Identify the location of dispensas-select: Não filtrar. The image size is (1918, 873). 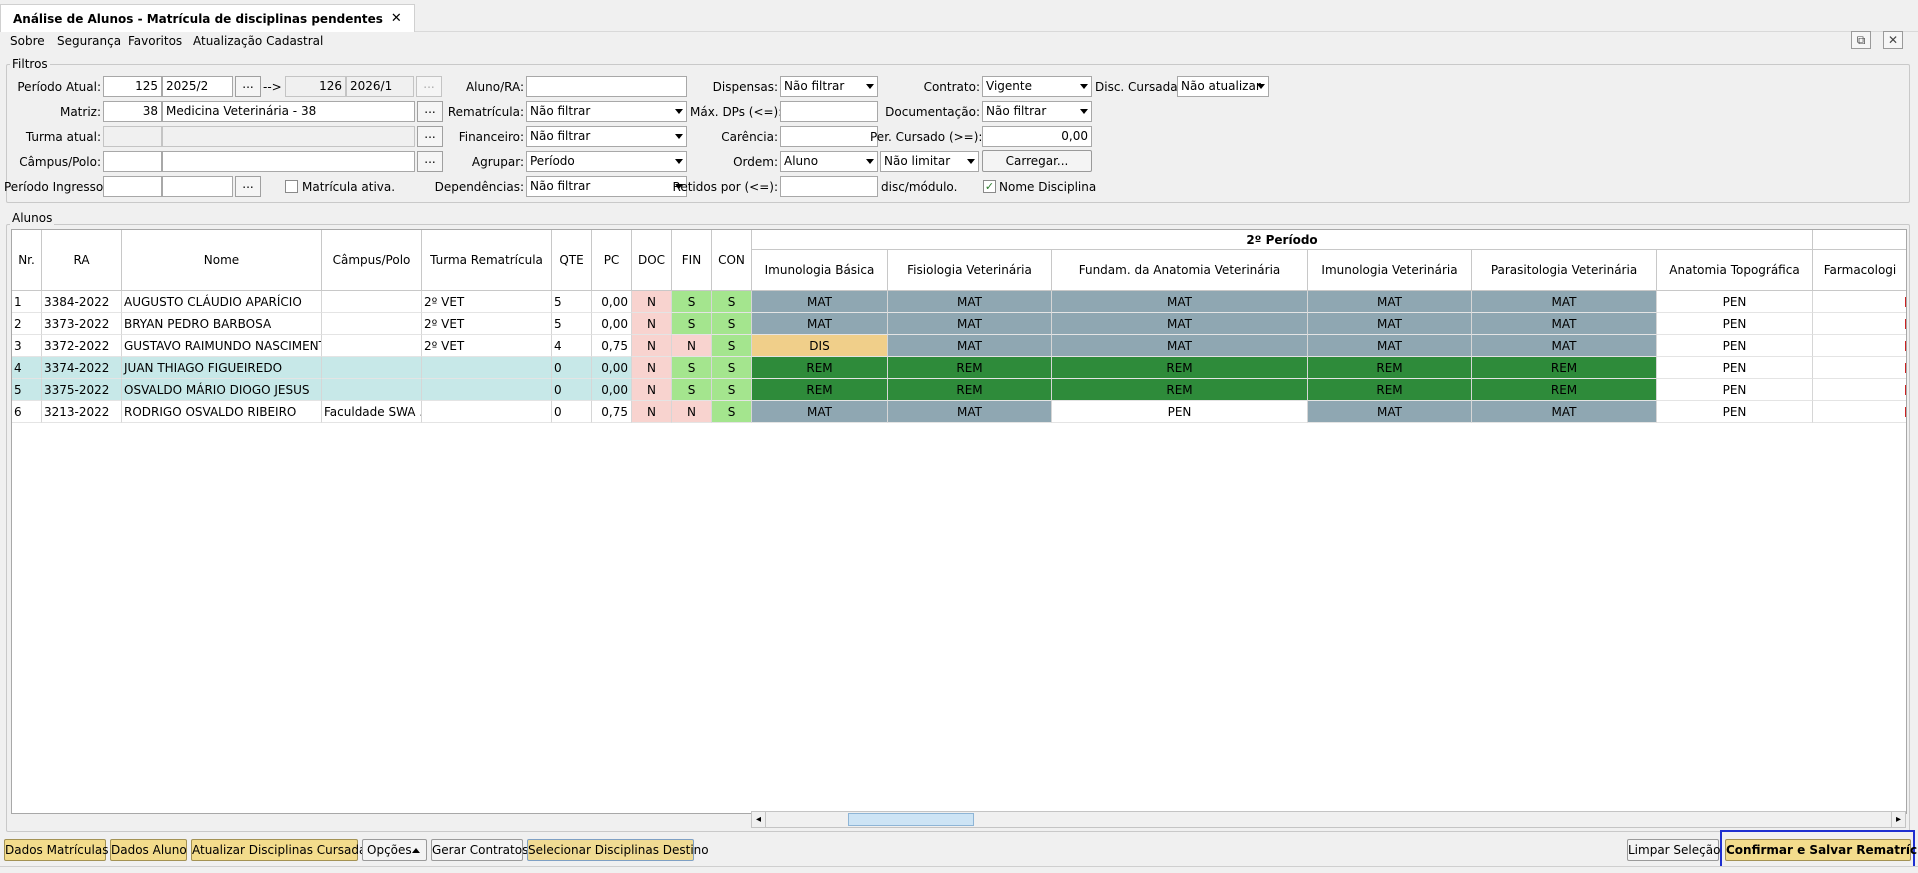
(829, 86).